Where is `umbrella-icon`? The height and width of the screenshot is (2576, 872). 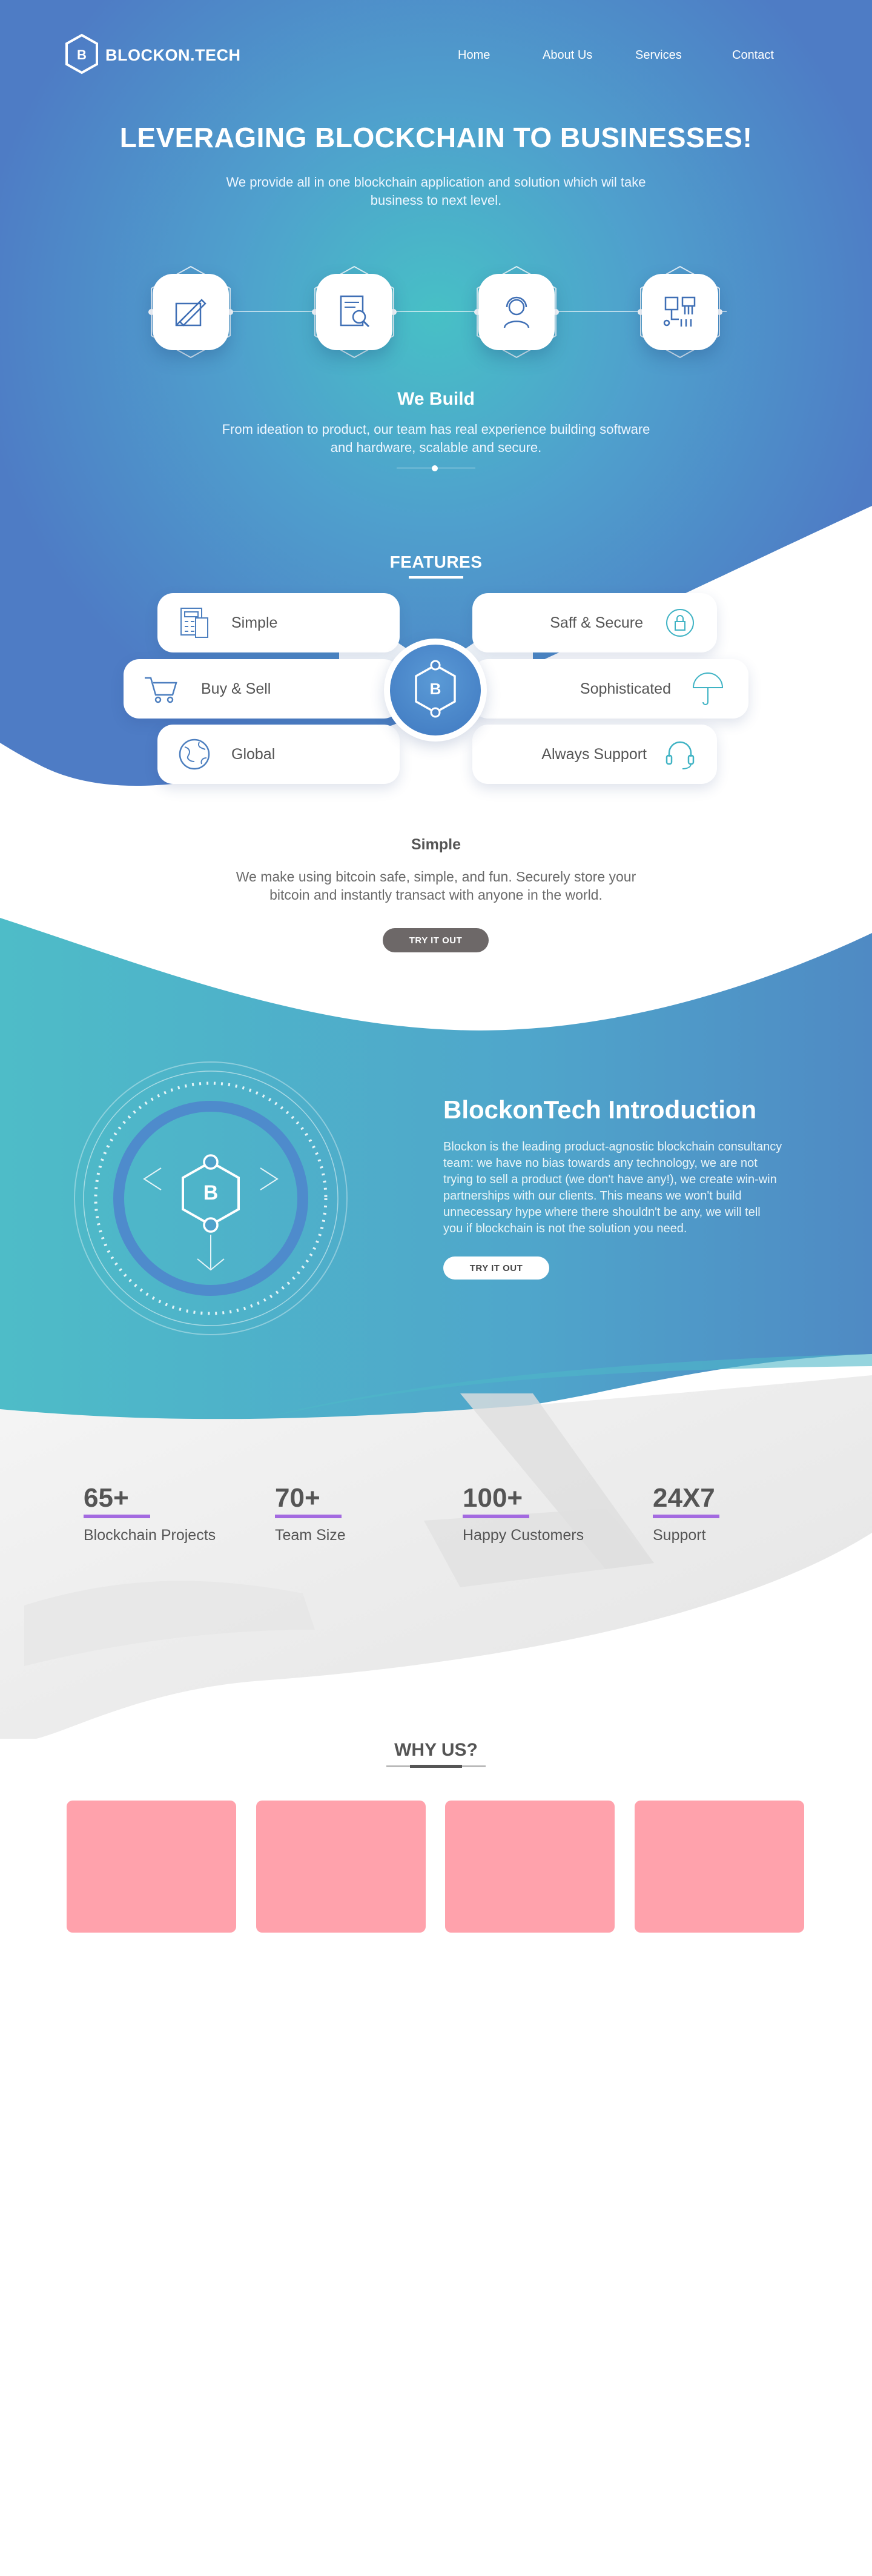
umbrella-icon is located at coordinates (708, 689).